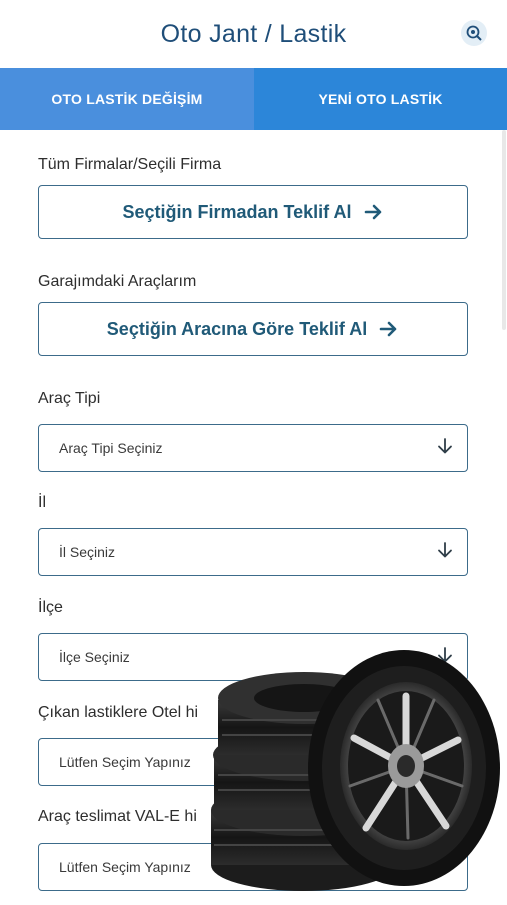 The image size is (507, 905). Describe the element at coordinates (130, 164) in the screenshot. I see `company-section-label: Tüm Firmalar/Seçili Firma` at that location.